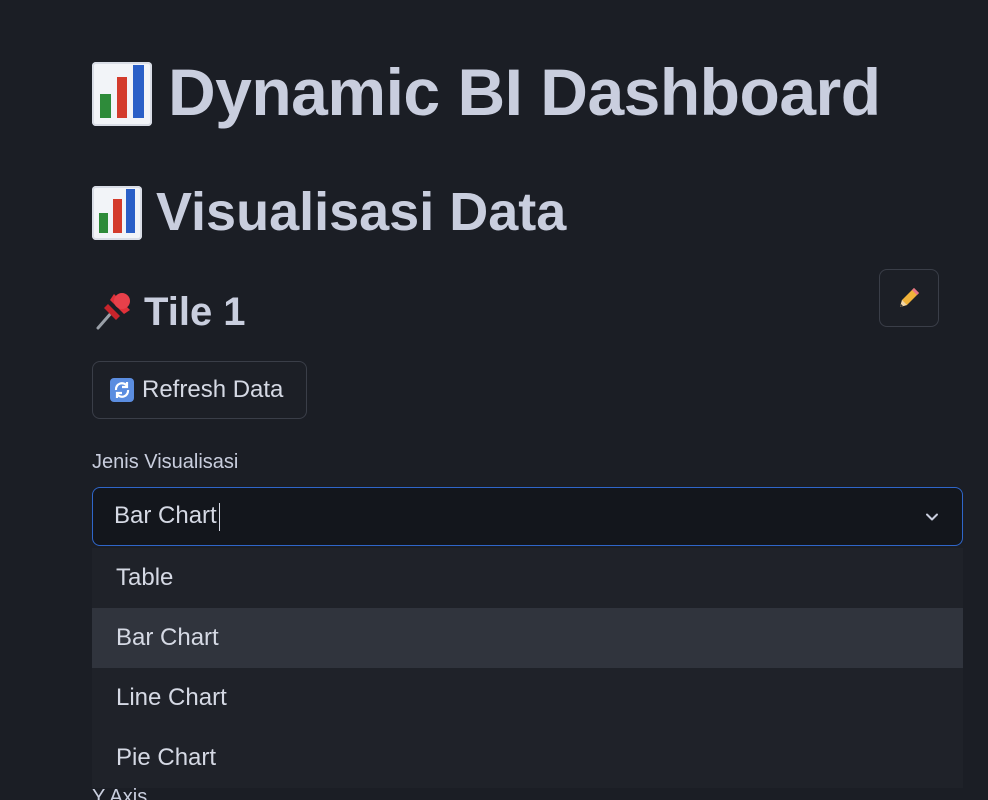 The image size is (988, 800). Describe the element at coordinates (524, 92) in the screenshot. I see `app-title-text: Dynamic BI Dashboard` at that location.